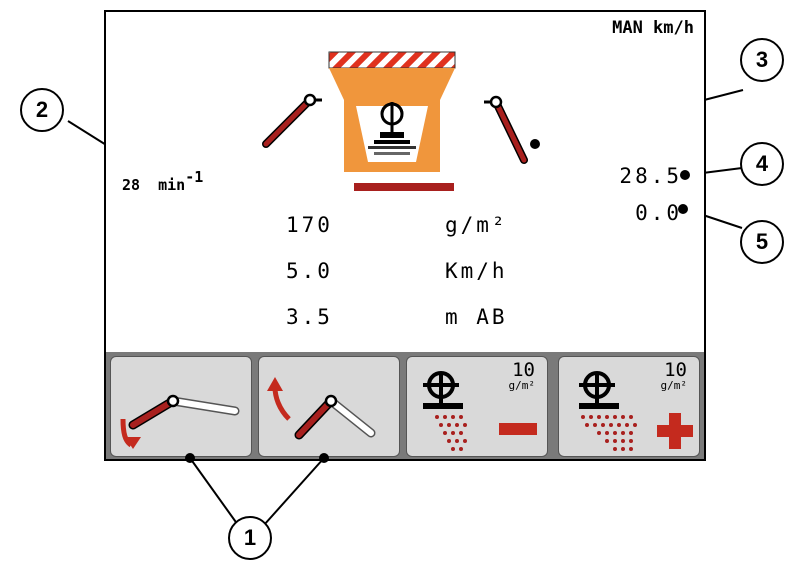  I want to click on callout-5: 5, so click(762, 242).